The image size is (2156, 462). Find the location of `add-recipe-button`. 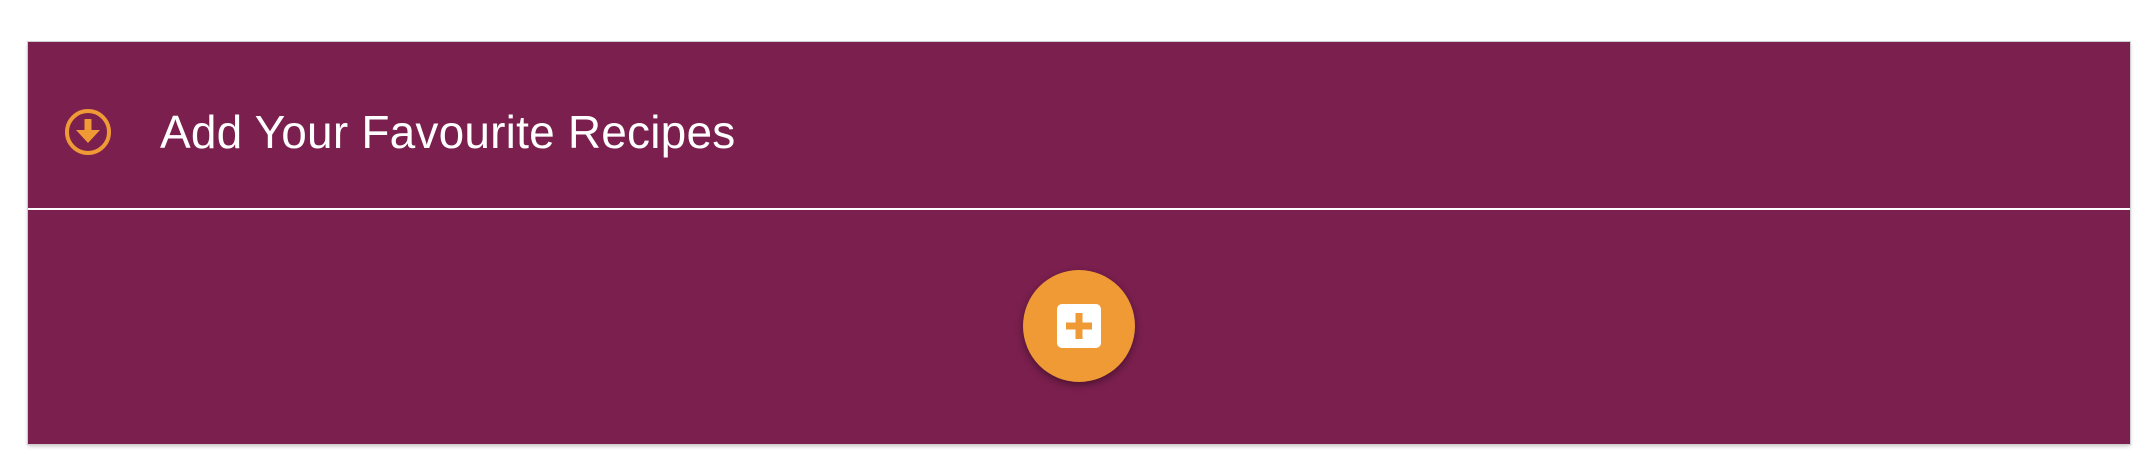

add-recipe-button is located at coordinates (1079, 326).